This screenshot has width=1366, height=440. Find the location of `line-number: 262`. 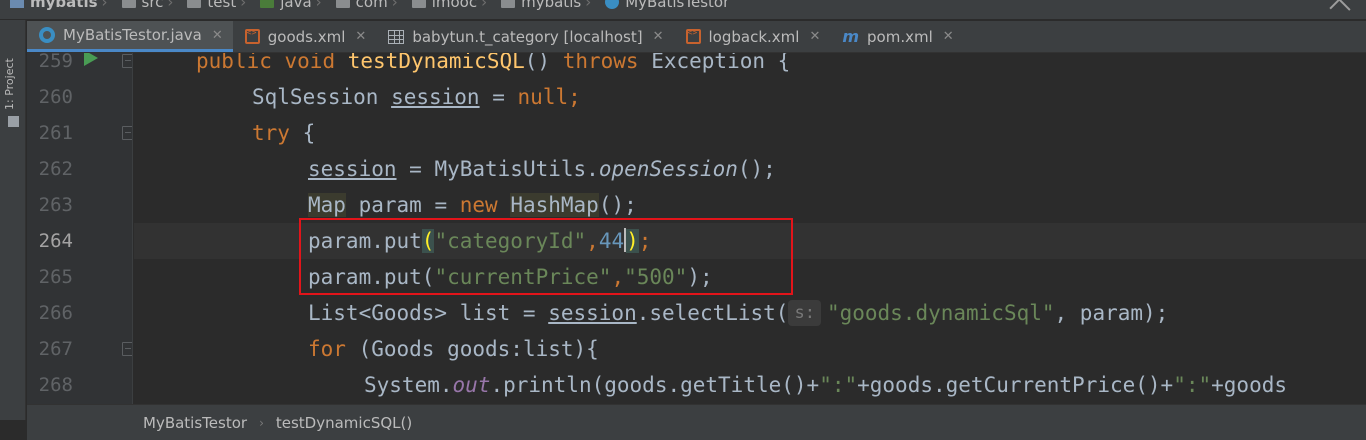

line-number: 262 is located at coordinates (55, 169).